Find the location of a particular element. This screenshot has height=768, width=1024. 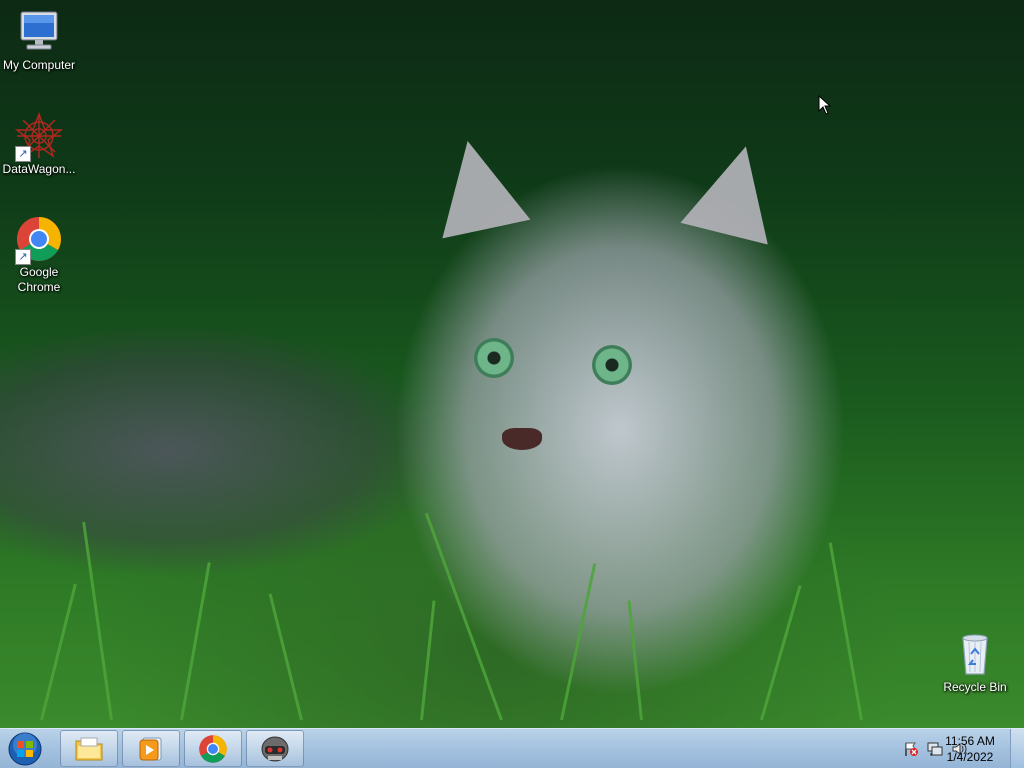

wallpaper-cat-ear-left is located at coordinates (477, 185).